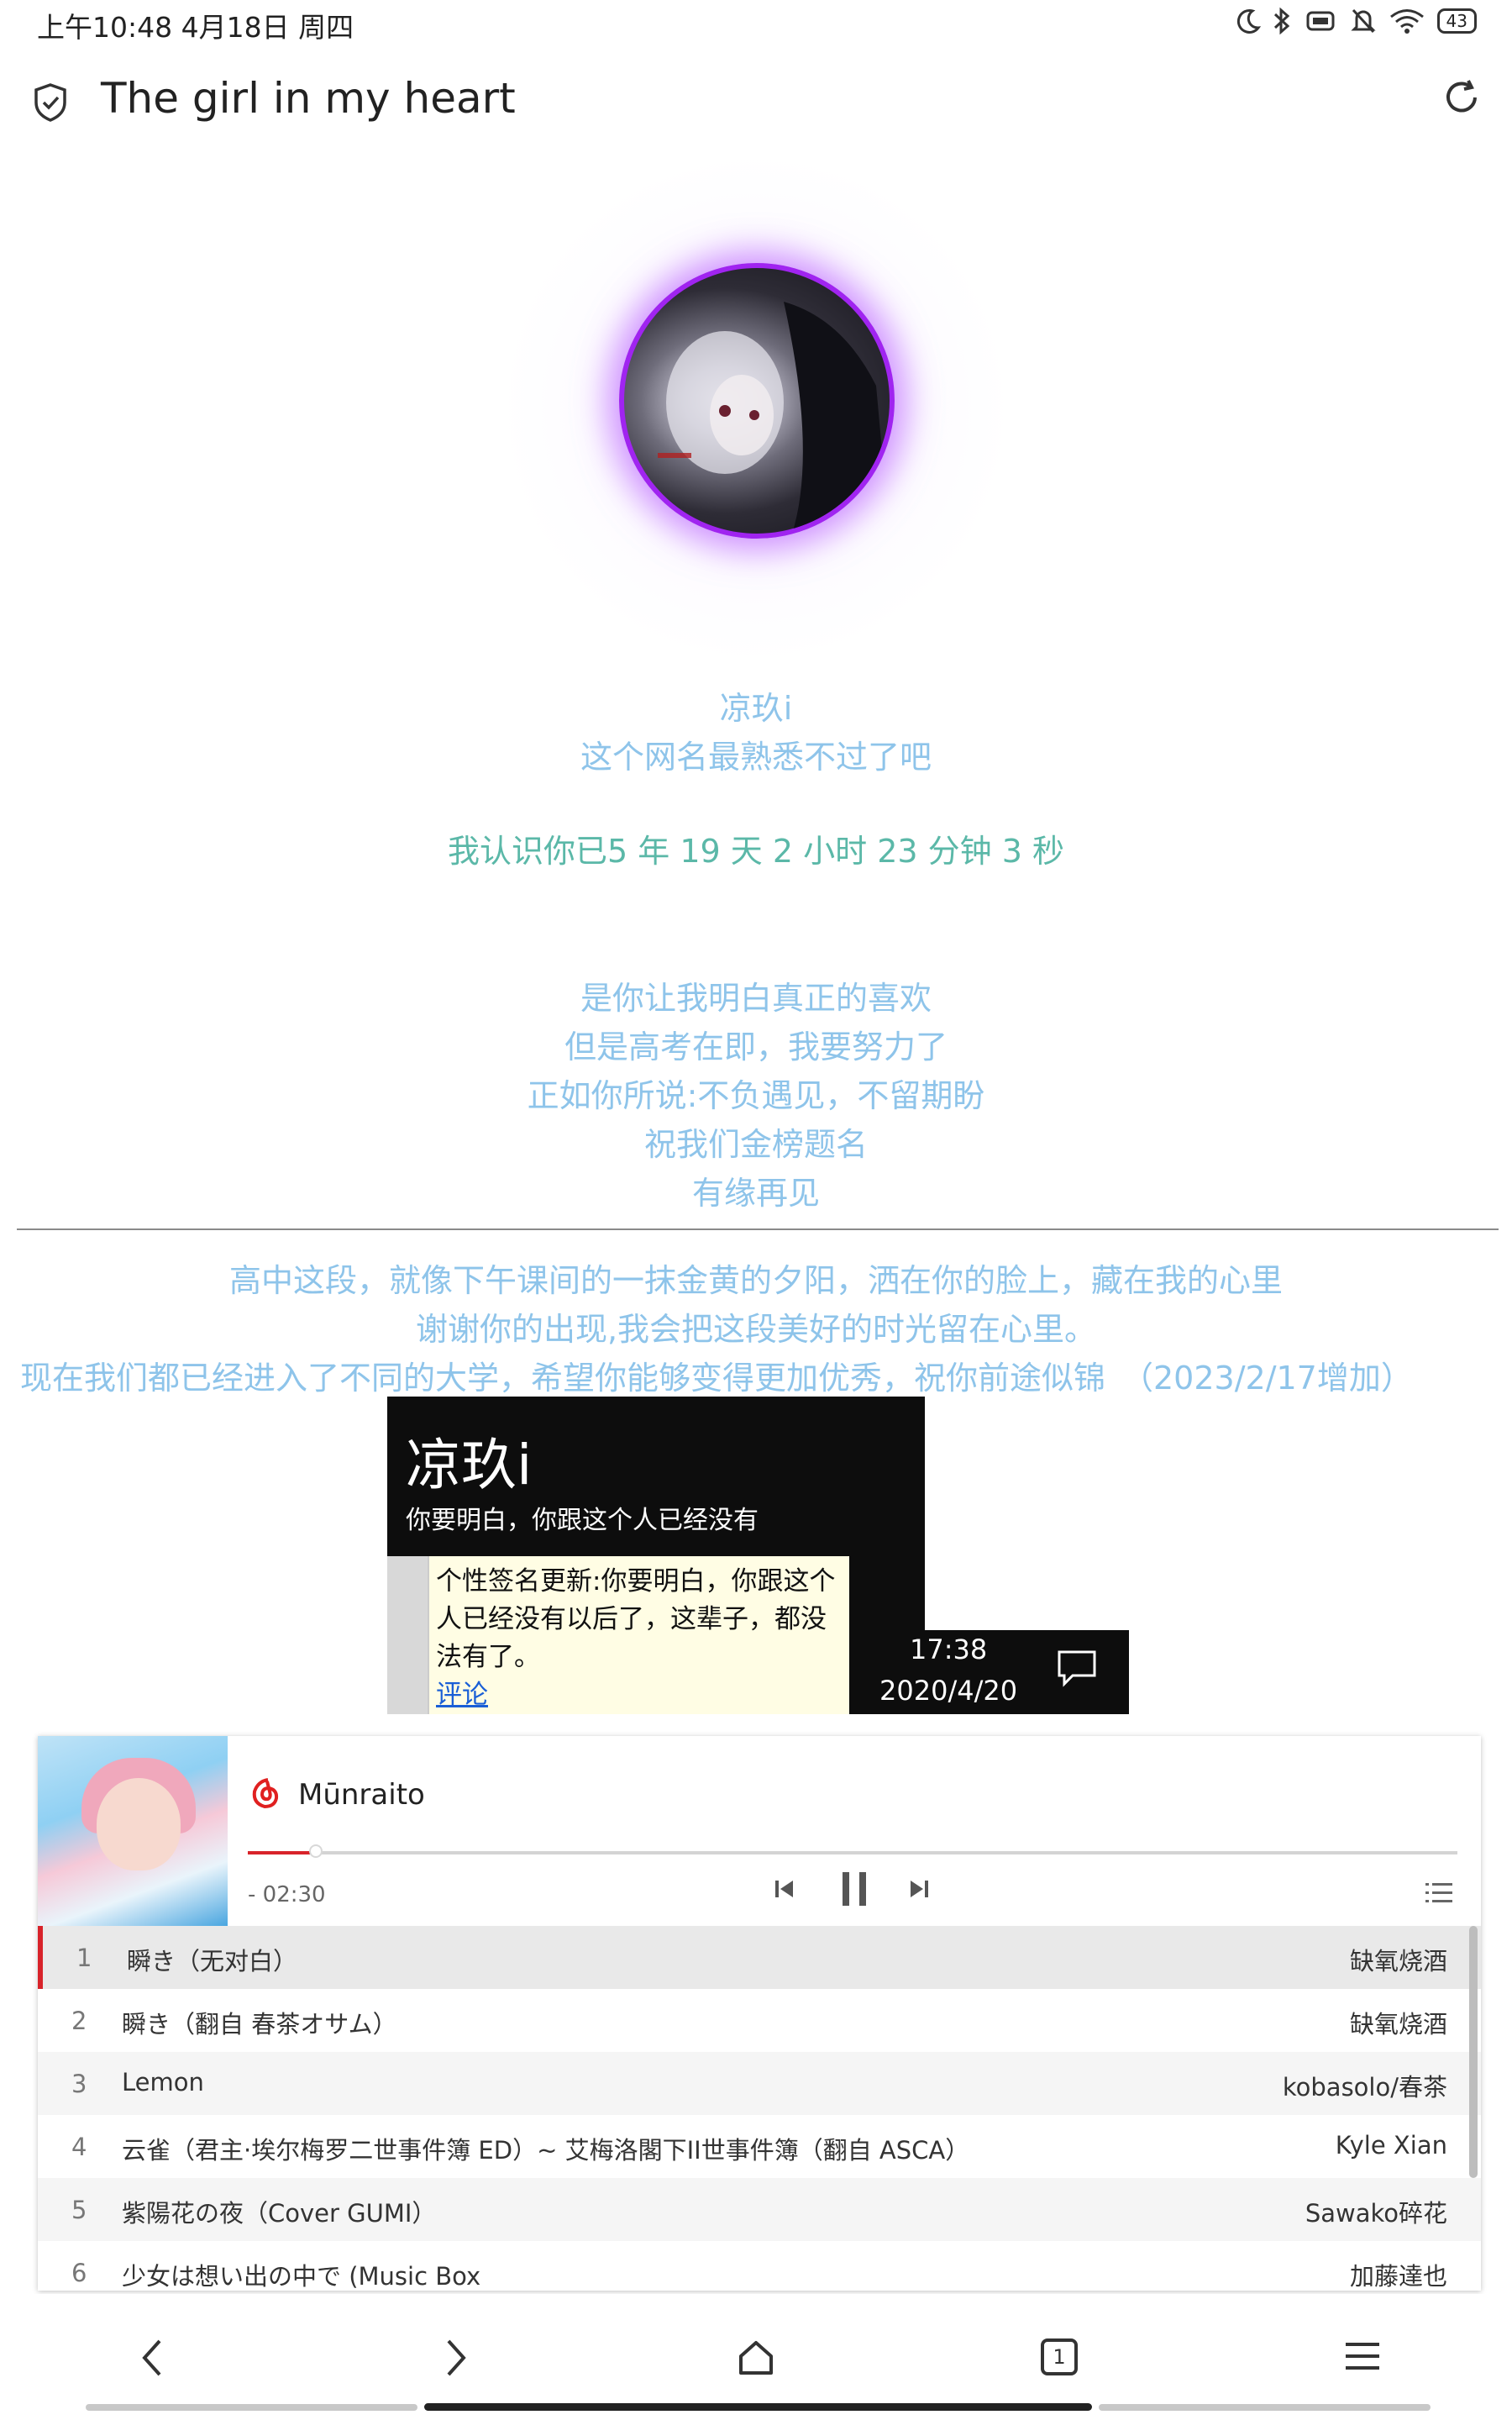 The width and height of the screenshot is (1512, 2420). What do you see at coordinates (948, 1691) in the screenshot?
I see `qq-date: 2020/4/20` at bounding box center [948, 1691].